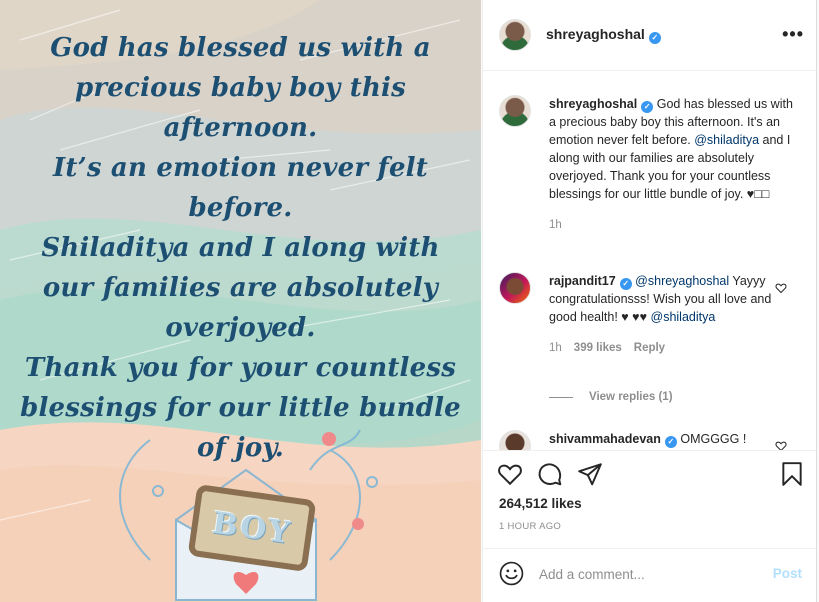 The image size is (819, 602). What do you see at coordinates (240, 328) in the screenshot?
I see `image-text-line: overjoyed.` at bounding box center [240, 328].